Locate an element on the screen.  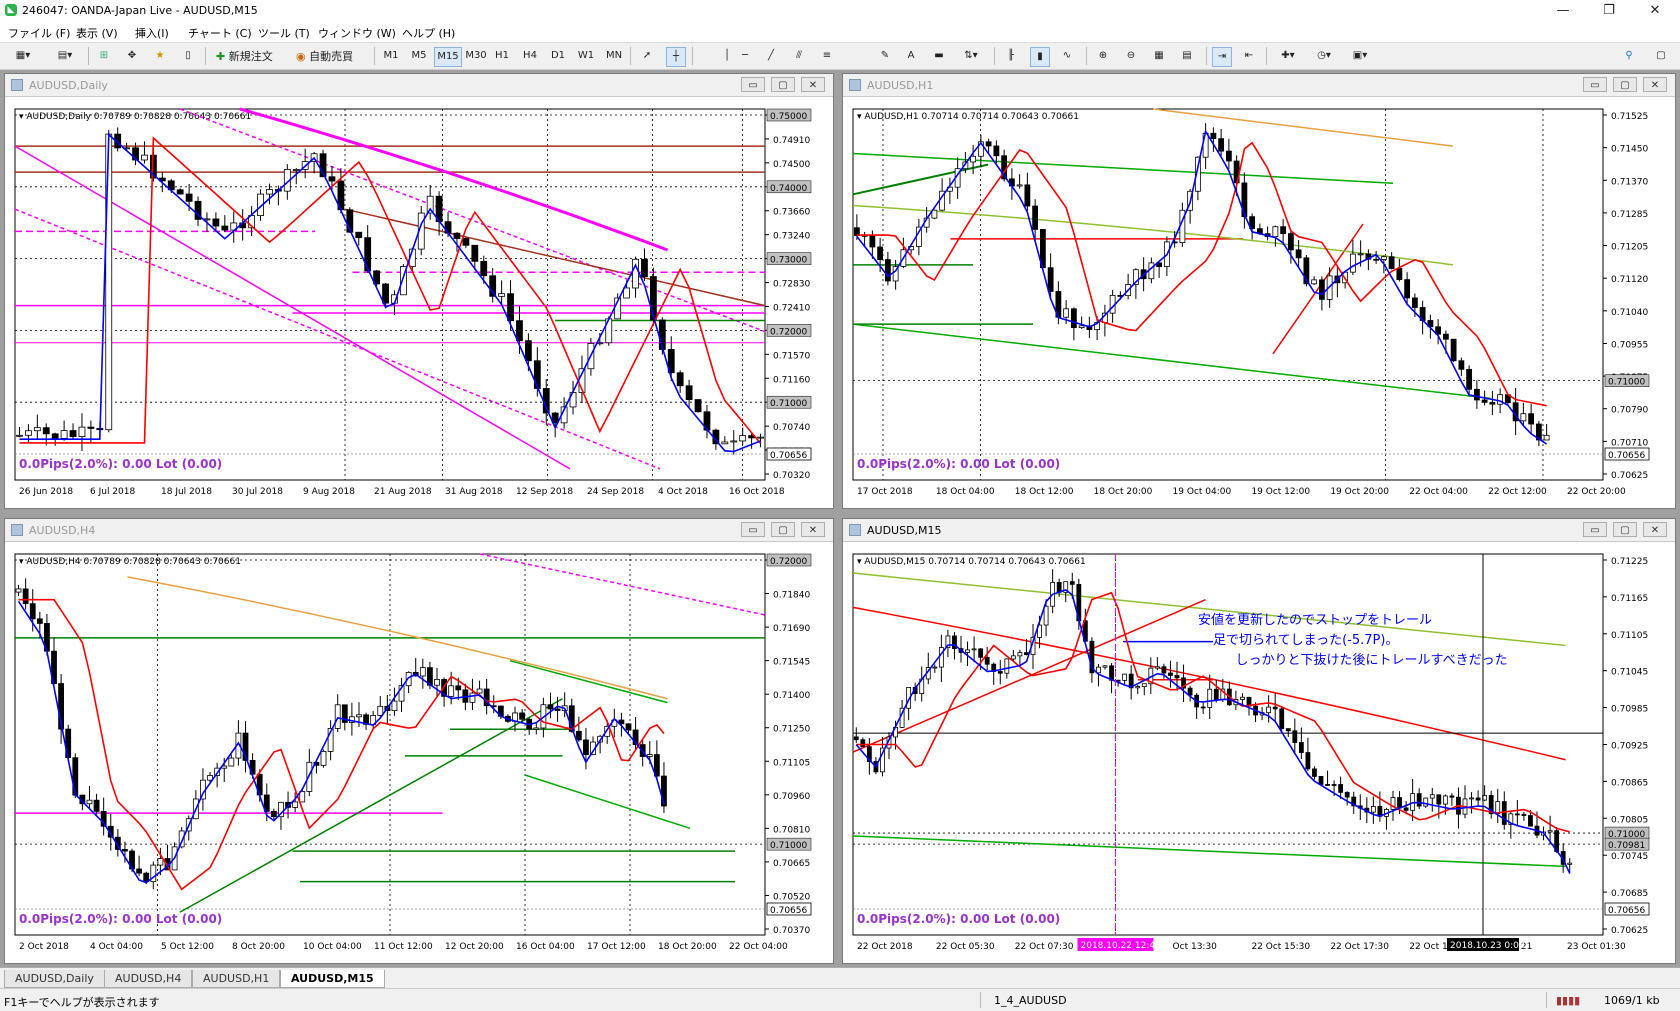
navigator-icon: ✥ is located at coordinates (132, 56).